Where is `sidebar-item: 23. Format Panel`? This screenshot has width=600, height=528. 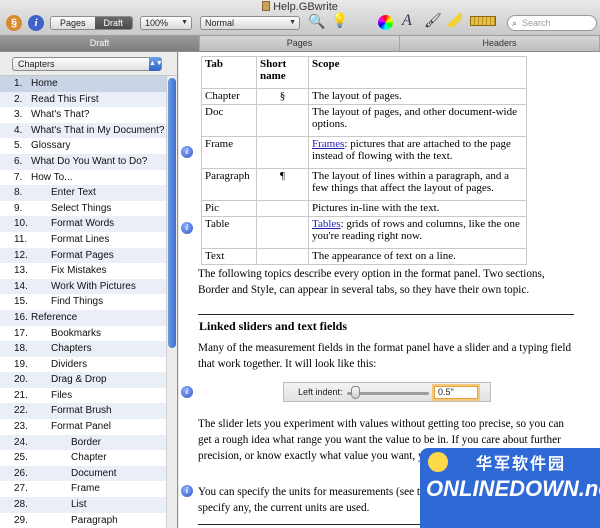 sidebar-item: 23. Format Panel is located at coordinates (83, 427).